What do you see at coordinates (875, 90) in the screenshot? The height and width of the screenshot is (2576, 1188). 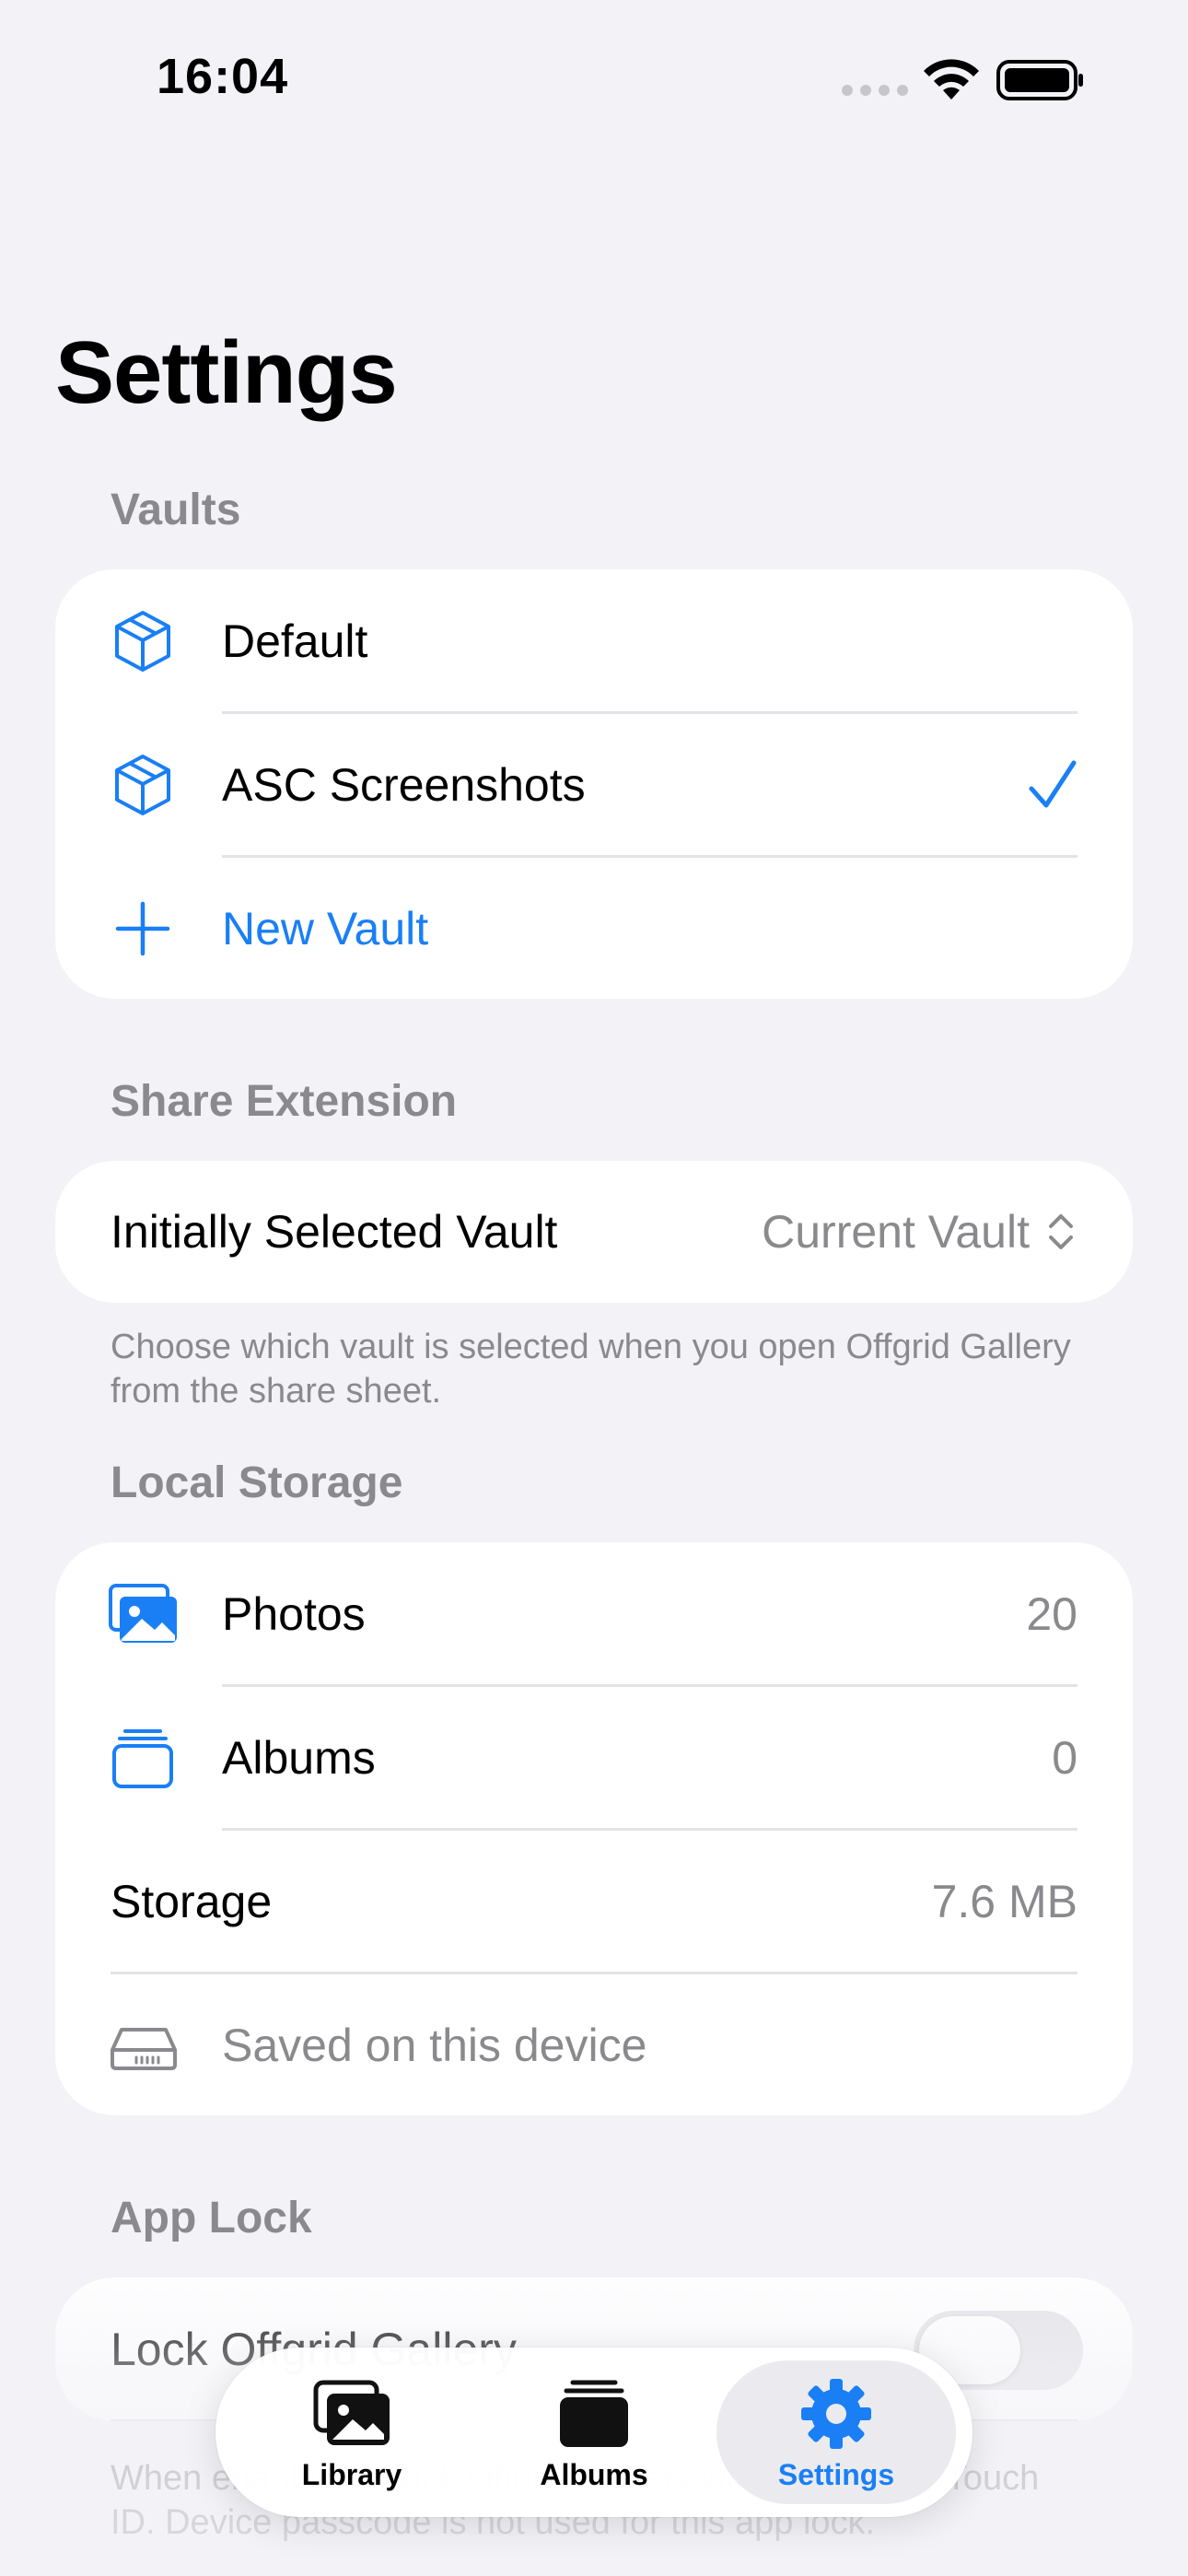 I see `cellular-signal-icon` at bounding box center [875, 90].